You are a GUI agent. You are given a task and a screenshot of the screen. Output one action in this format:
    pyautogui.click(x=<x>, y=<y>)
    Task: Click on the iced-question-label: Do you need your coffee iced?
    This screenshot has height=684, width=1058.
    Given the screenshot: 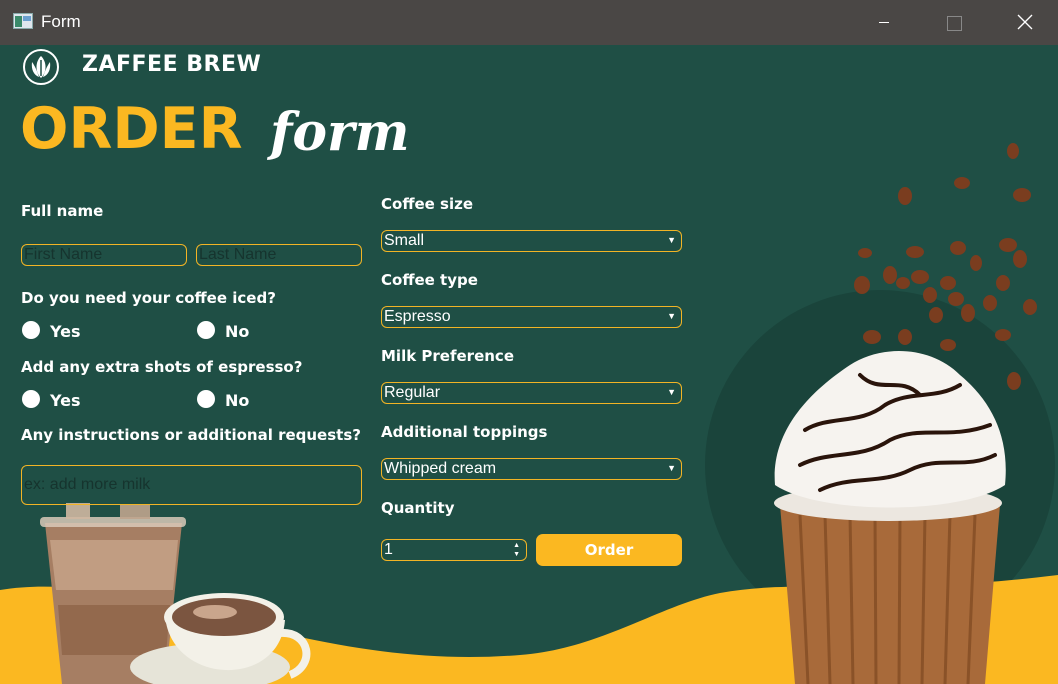 What is the action you would take?
    pyautogui.click(x=148, y=298)
    